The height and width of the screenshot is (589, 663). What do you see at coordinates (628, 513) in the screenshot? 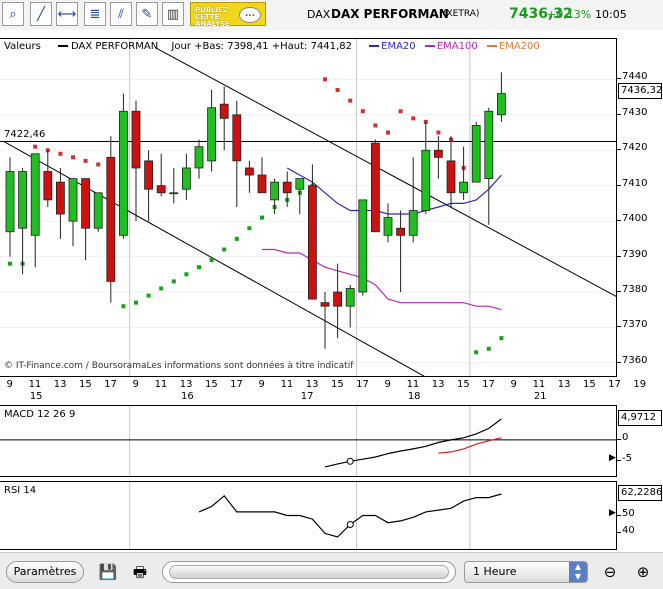
I see `rsi-tick-label: 50` at bounding box center [628, 513].